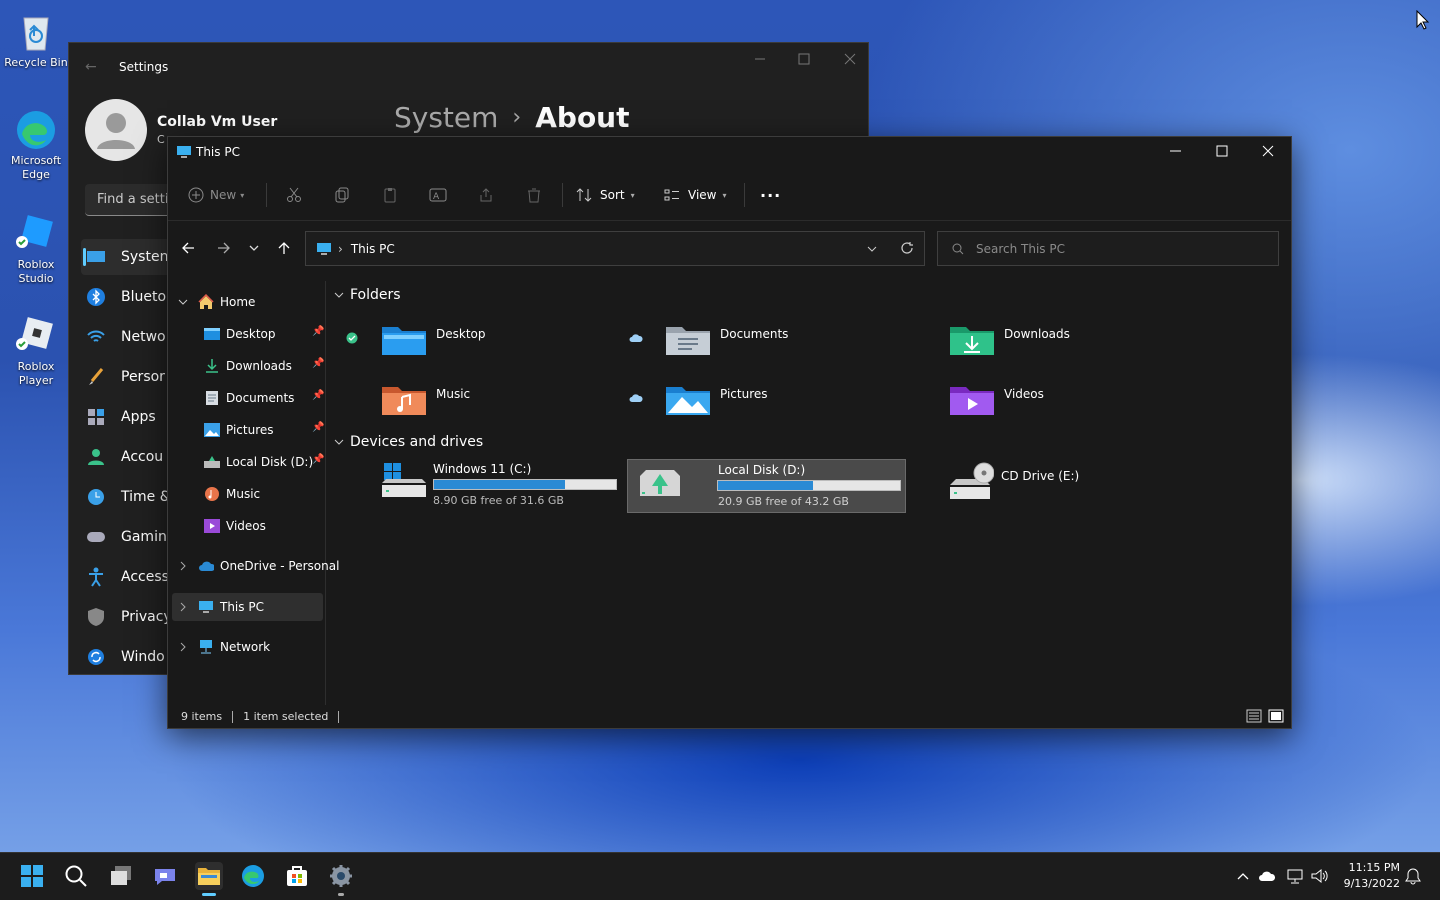 The width and height of the screenshot is (1440, 900). Describe the element at coordinates (762, 470) in the screenshot. I see `drive-label: Local Disk (D:)` at that location.